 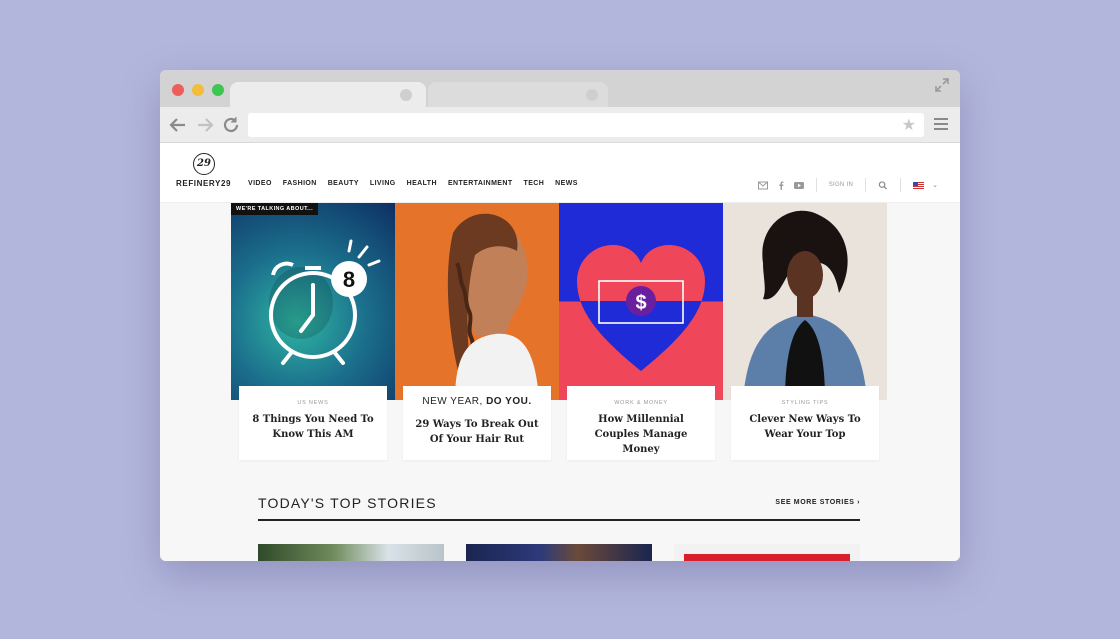 What do you see at coordinates (349, 279) in the screenshot?
I see `alarm-number: 8` at bounding box center [349, 279].